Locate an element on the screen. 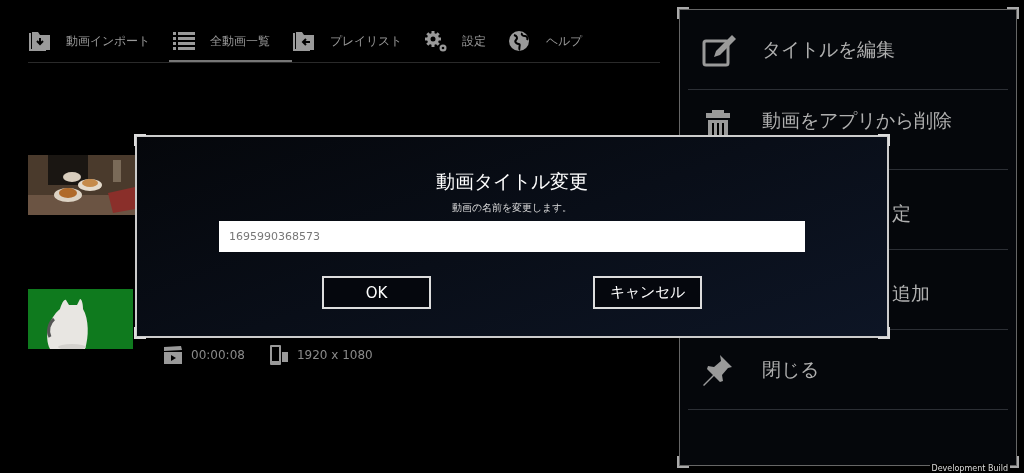 This screenshot has height=473, width=1024. duration-text: 00:00:08 is located at coordinates (218, 355).